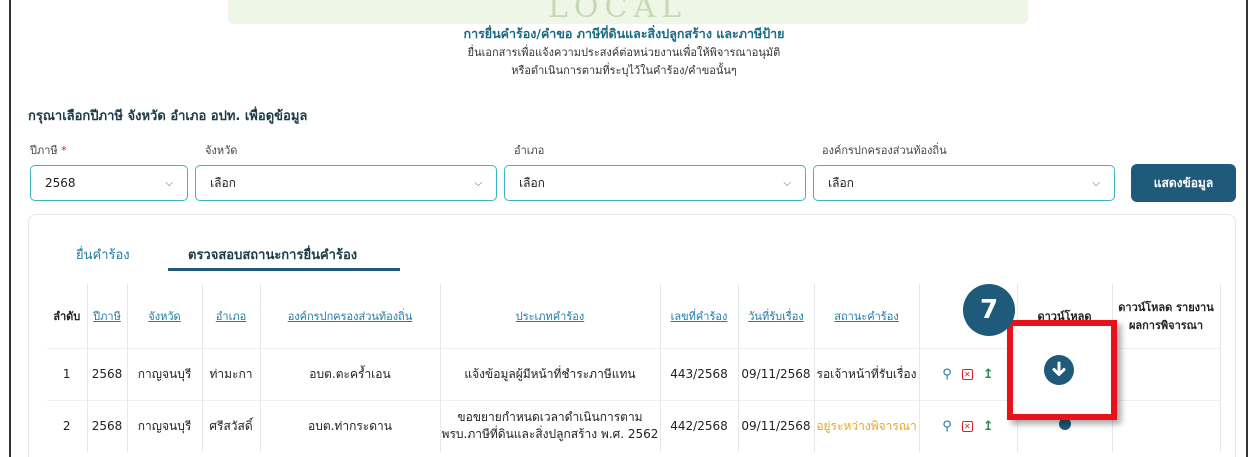  Describe the element at coordinates (67, 373) in the screenshot. I see `cell-no: 1` at that location.